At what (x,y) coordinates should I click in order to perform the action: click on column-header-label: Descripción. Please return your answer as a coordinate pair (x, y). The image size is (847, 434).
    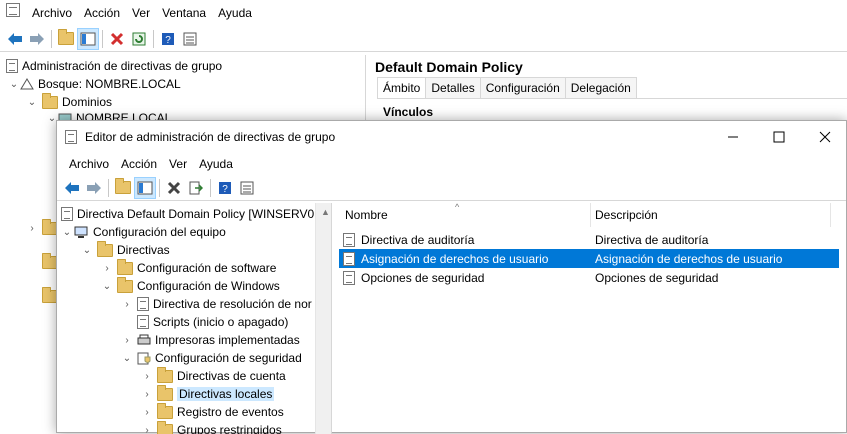
    Looking at the image, I should click on (626, 215).